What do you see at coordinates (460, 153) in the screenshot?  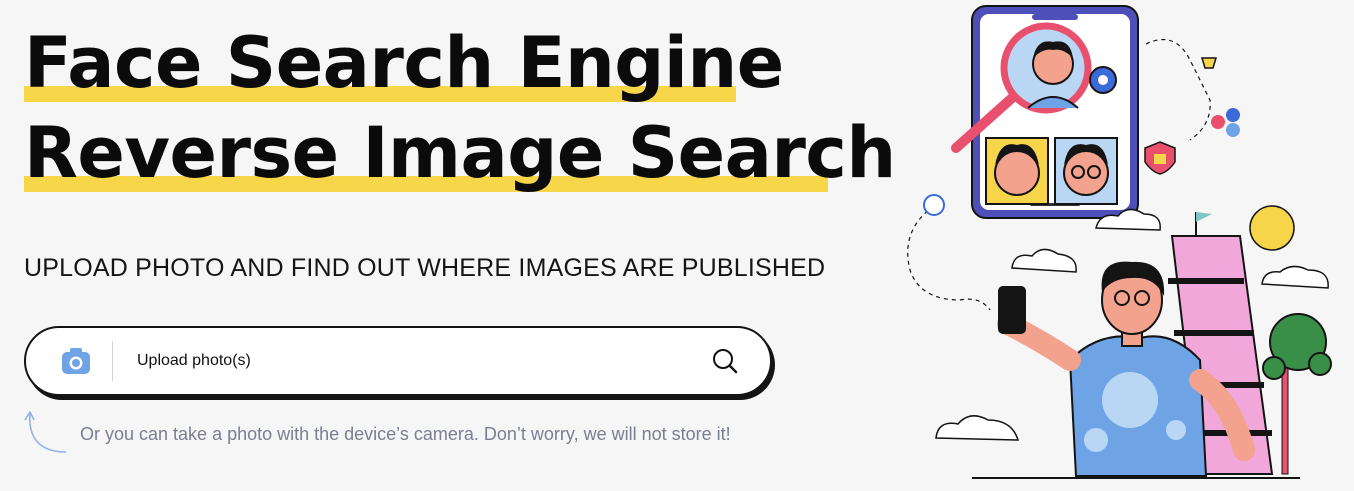 I see `title-line-2: Reverse Image Search` at bounding box center [460, 153].